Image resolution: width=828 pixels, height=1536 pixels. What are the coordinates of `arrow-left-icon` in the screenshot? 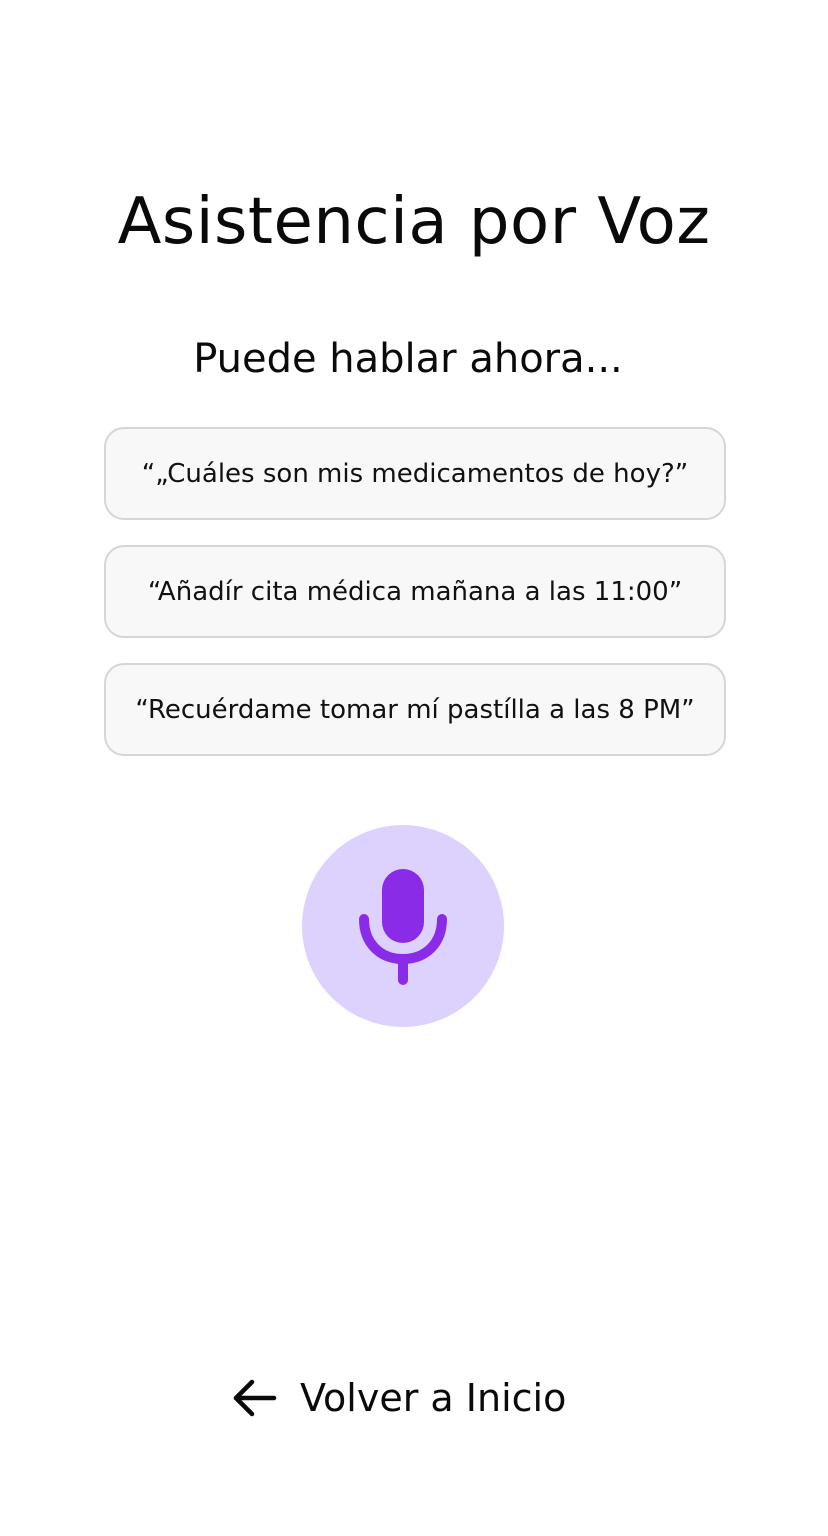 It's located at (255, 1398).